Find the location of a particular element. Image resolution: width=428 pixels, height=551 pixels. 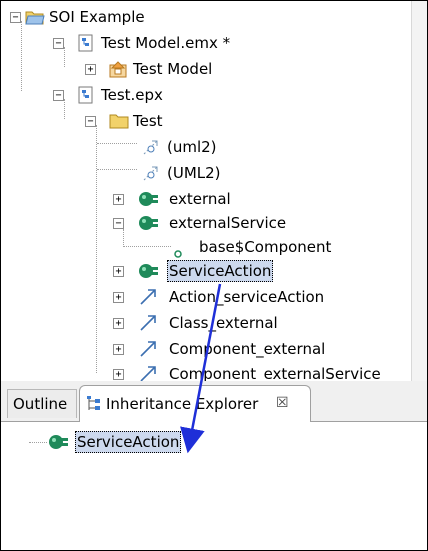

tree-item-action-service-action: + Action_serviceAction is located at coordinates (201, 297).